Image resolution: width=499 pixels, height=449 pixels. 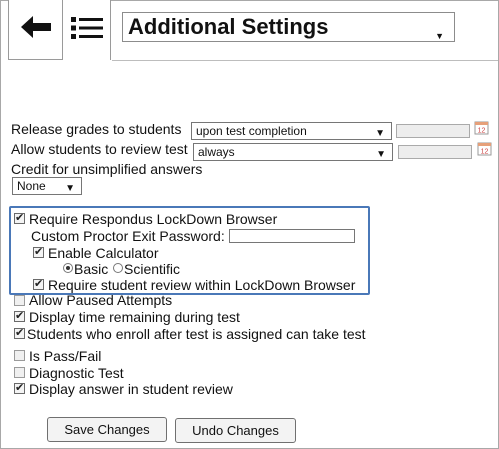 I want to click on allow-review-select: always ▼, so click(x=293, y=152).